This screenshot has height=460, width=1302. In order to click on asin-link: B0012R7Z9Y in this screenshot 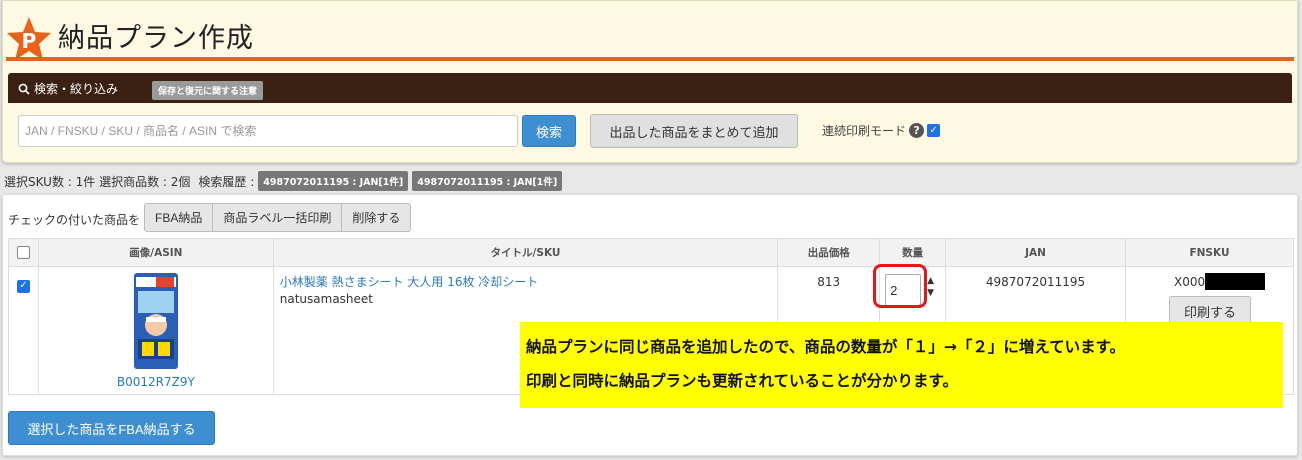, I will do `click(156, 382)`.